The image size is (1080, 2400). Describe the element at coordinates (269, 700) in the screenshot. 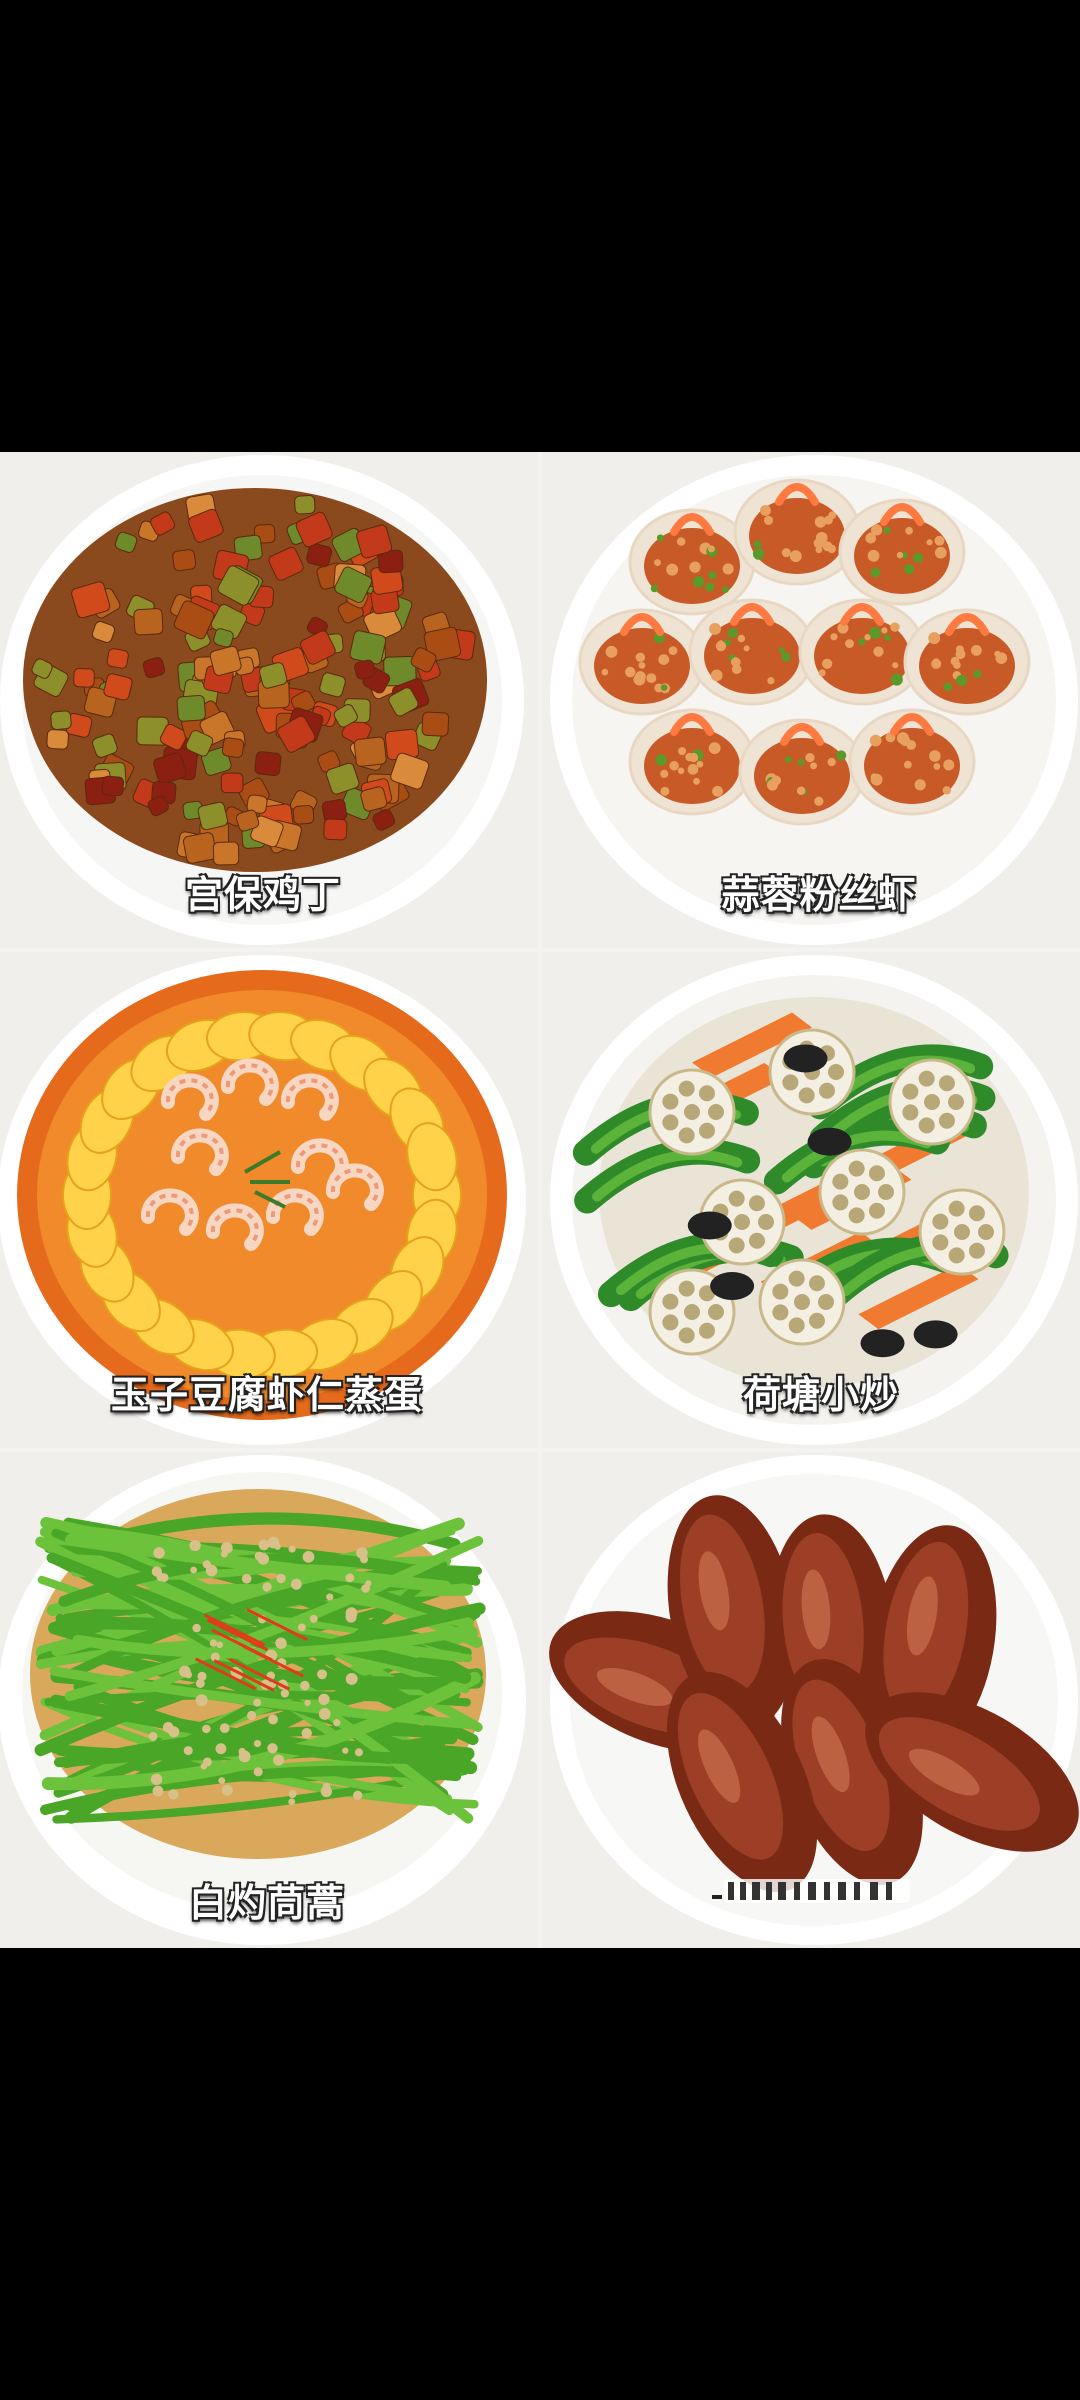

I see `dish-tile-kung-pao-chicken: 宫保鸡丁` at that location.